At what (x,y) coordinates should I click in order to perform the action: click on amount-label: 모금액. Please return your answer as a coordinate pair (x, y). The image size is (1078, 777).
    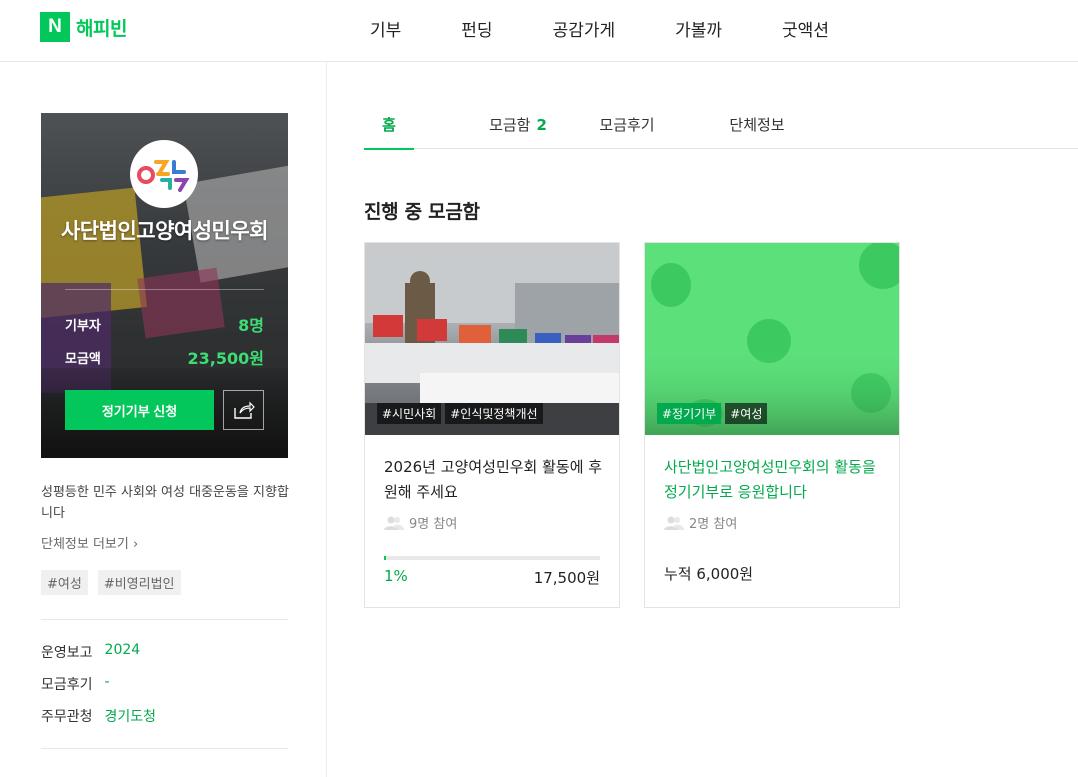
    Looking at the image, I should click on (83, 359).